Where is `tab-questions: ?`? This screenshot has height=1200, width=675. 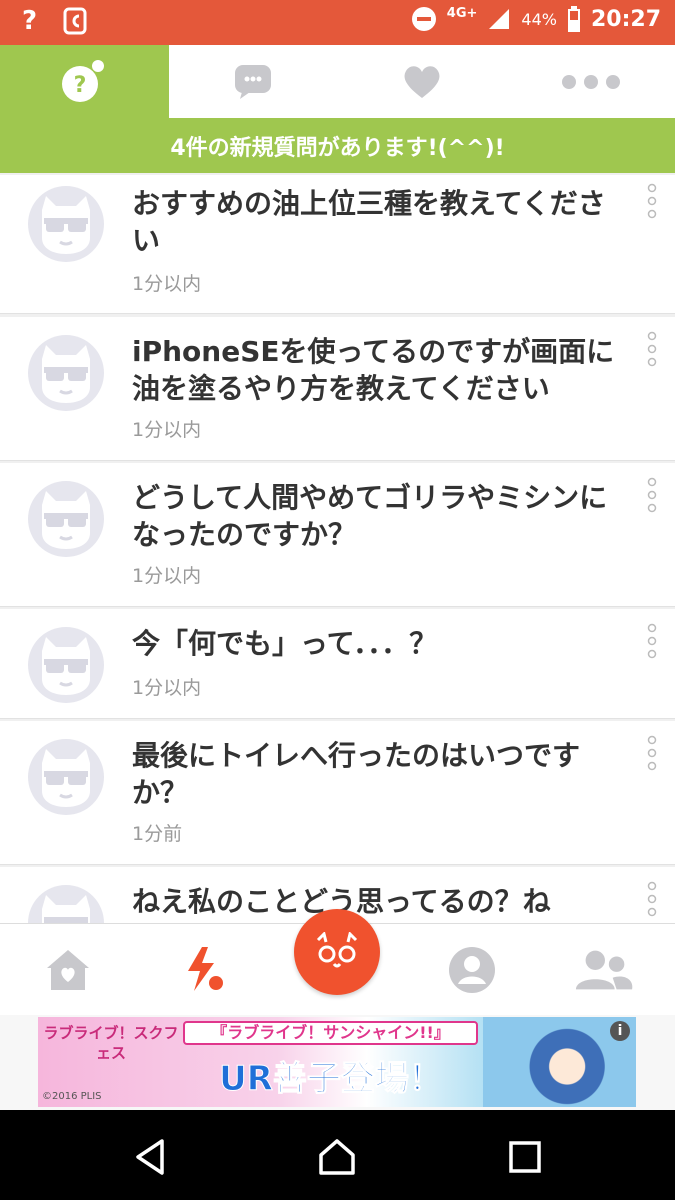 tab-questions: ? is located at coordinates (84, 81).